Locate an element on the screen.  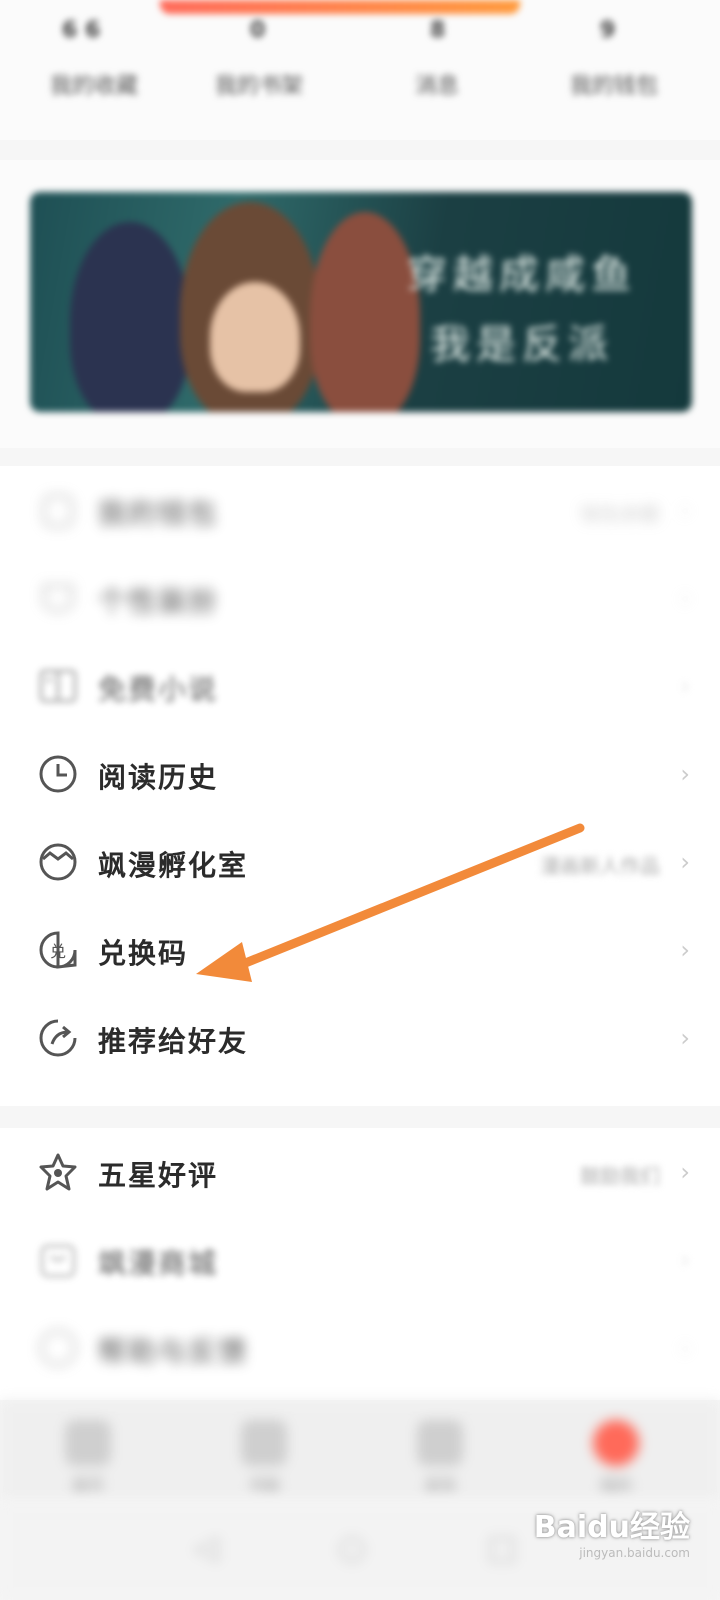
star-icon is located at coordinates (58, 1172).